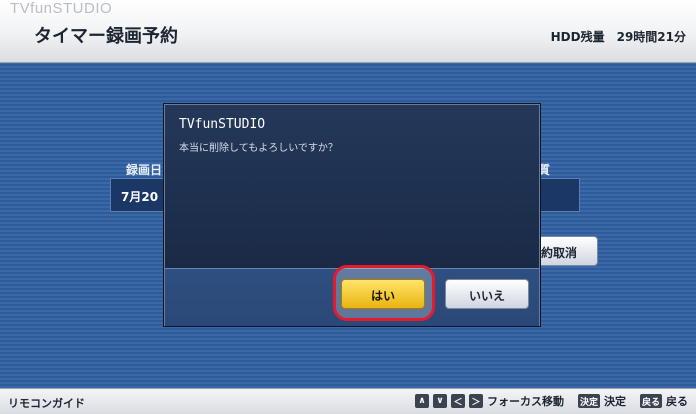 Image resolution: width=696 pixels, height=414 pixels. I want to click on dialog-title: TVfunSTUDIO, so click(222, 124).